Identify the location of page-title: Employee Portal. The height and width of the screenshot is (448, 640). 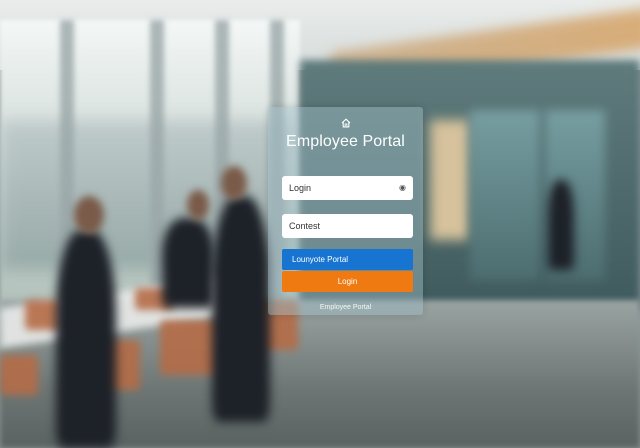
(345, 141).